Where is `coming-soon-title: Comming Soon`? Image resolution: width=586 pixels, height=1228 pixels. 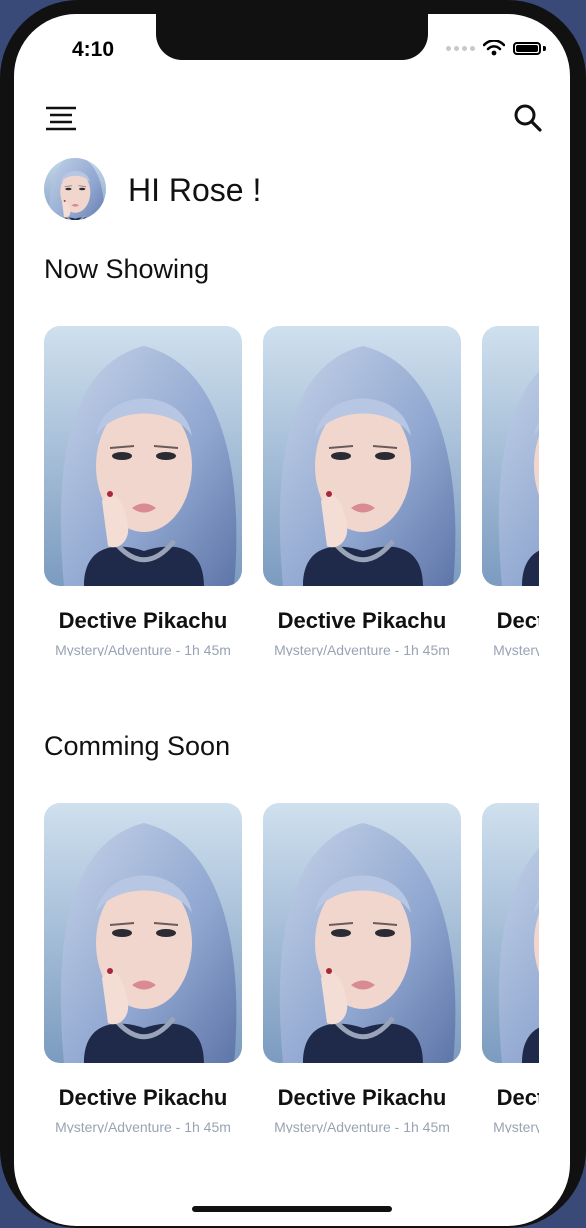
coming-soon-title: Comming Soon is located at coordinates (137, 746).